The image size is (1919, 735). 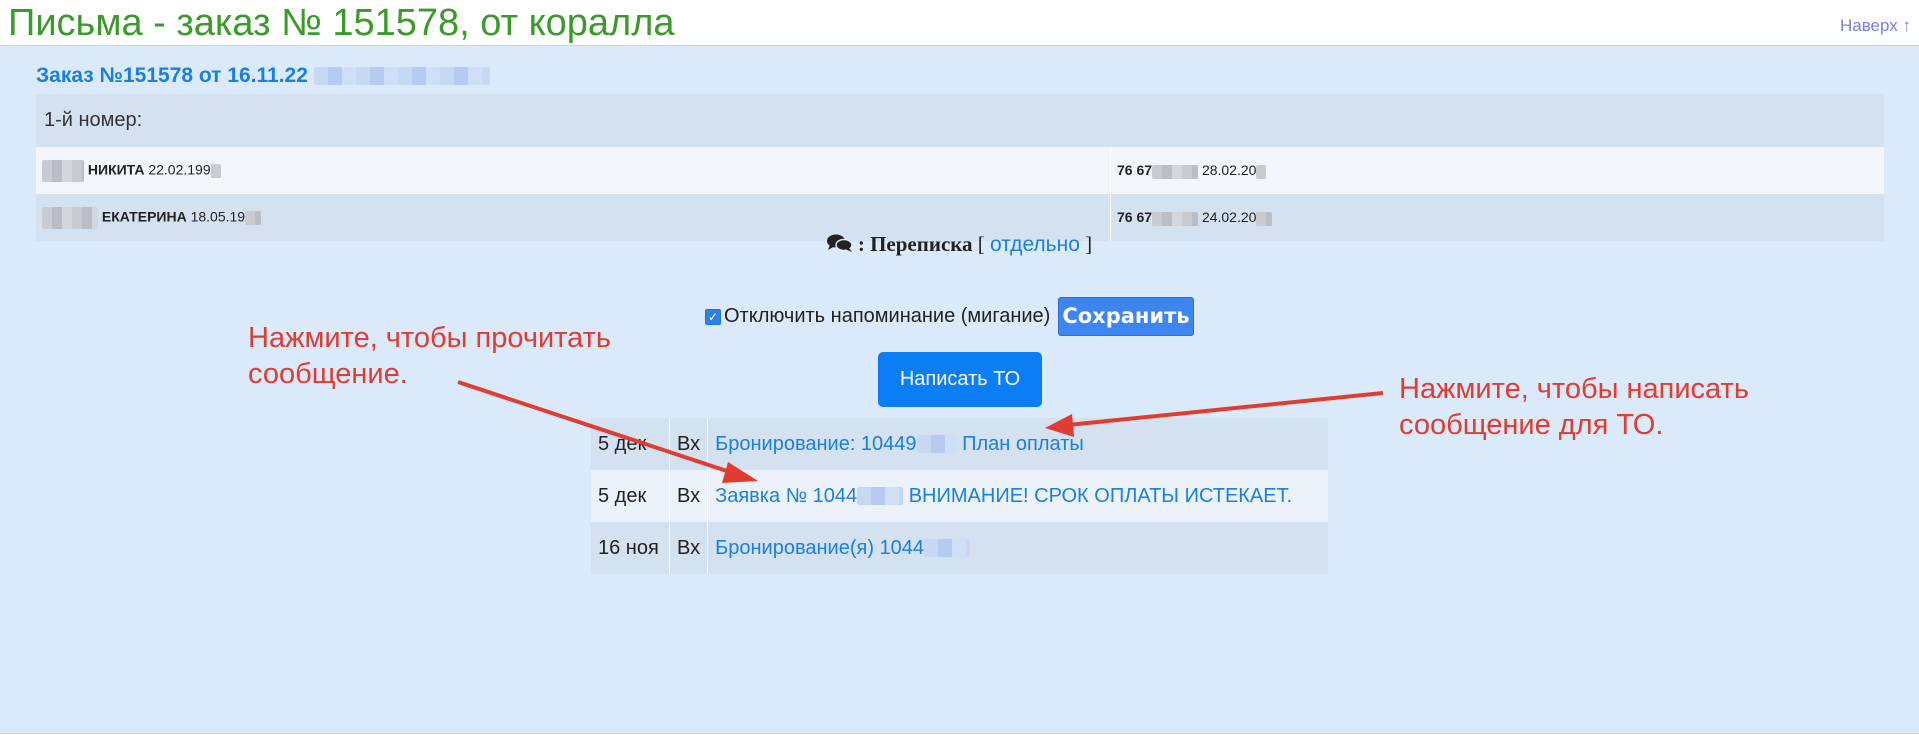 What do you see at coordinates (341, 23) in the screenshot?
I see `page-title: Письма - заказ № 151578, от коралла` at bounding box center [341, 23].